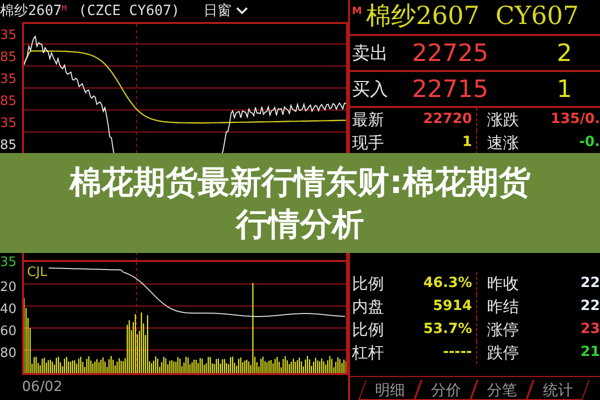 Image resolution: width=600 pixels, height=400 pixels. I want to click on volume-label: CJL, so click(37, 273).